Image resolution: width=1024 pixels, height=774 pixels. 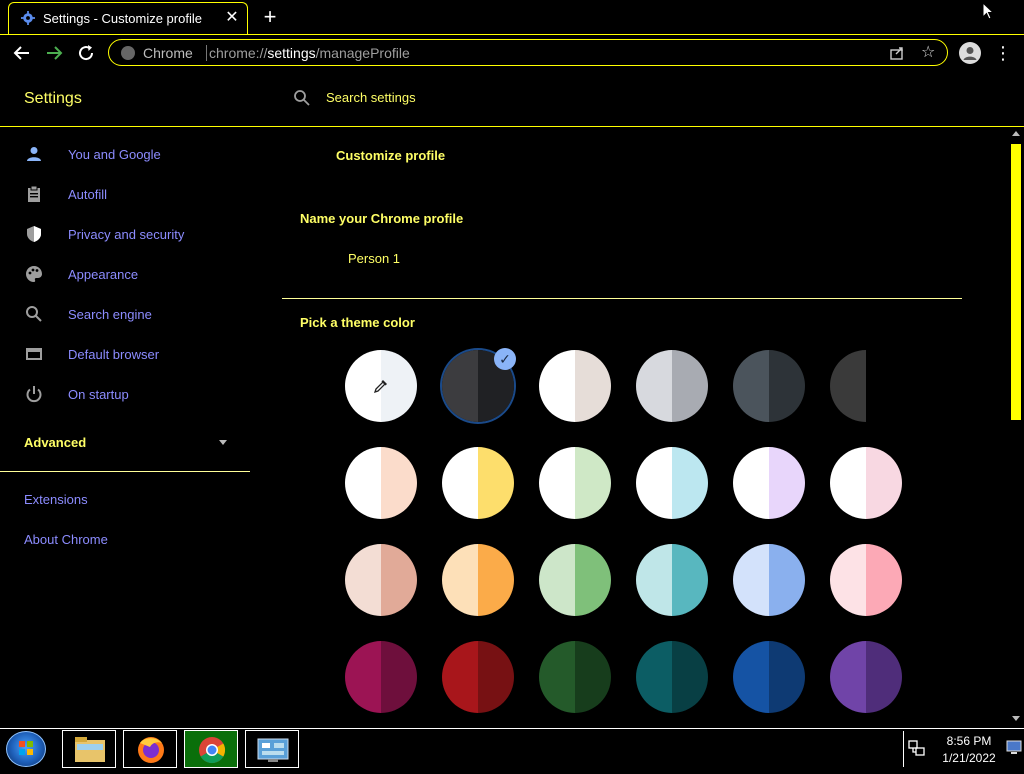 I want to click on taskbar-file-explorer, so click(x=89, y=749).